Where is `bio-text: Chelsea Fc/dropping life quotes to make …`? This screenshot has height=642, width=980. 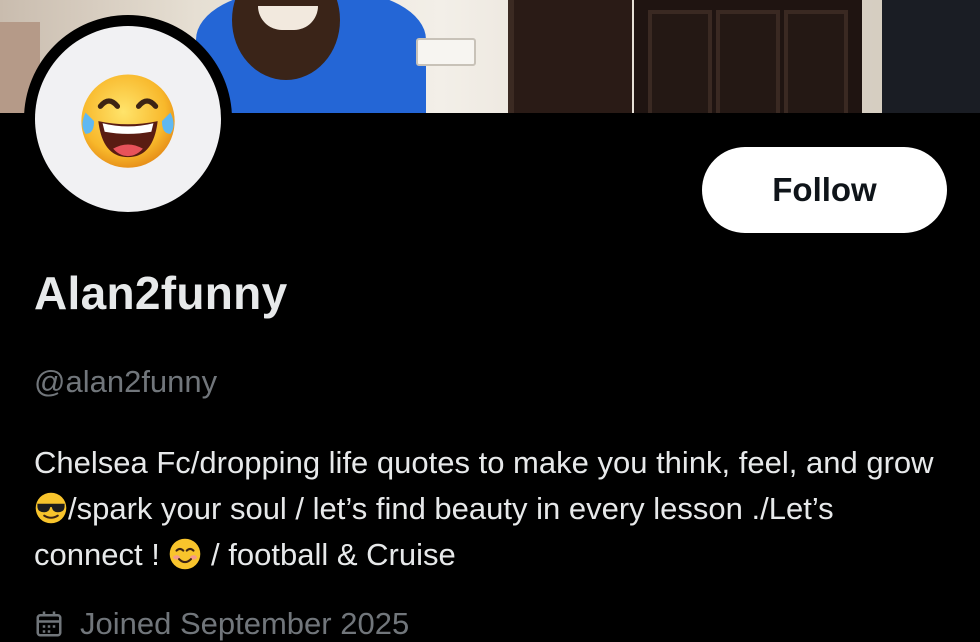 bio-text: Chelsea Fc/dropping life quotes to make … is located at coordinates (484, 462).